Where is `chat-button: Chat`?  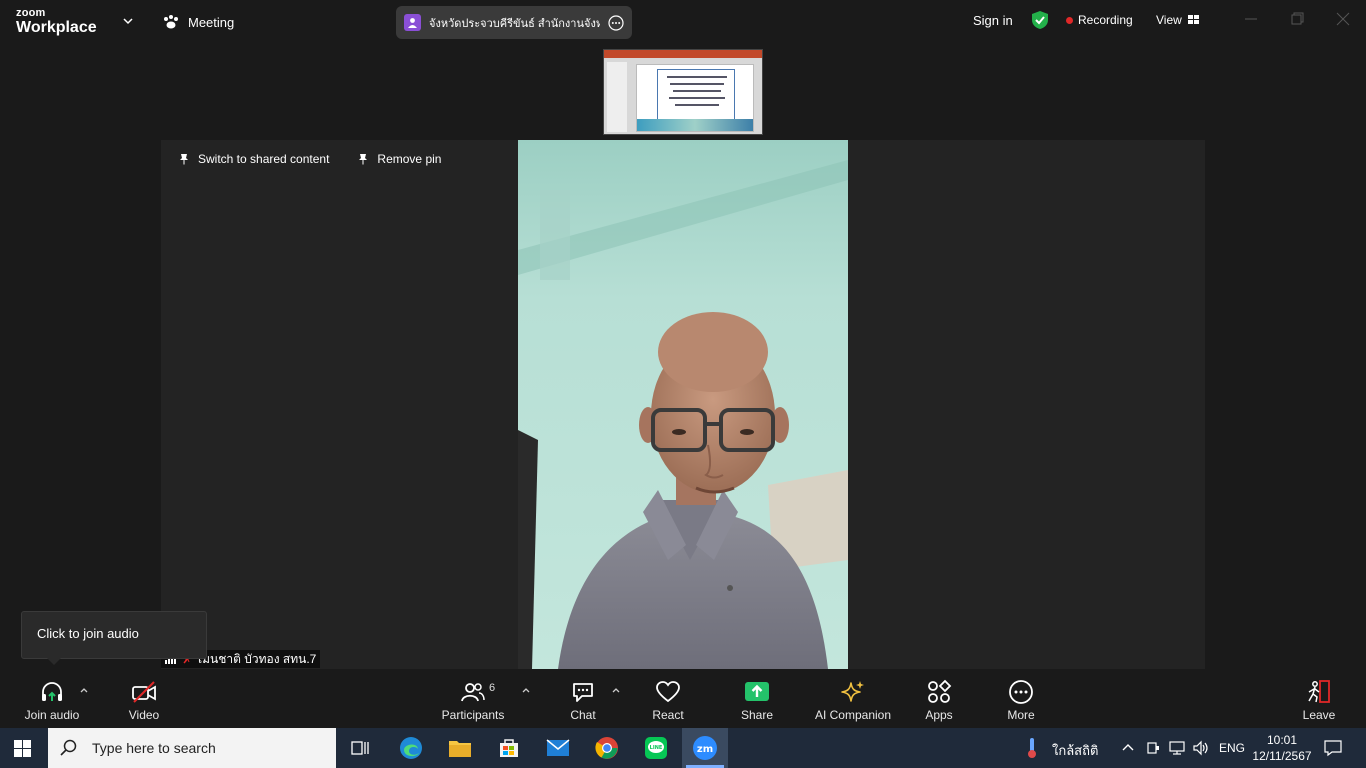 chat-button: Chat is located at coordinates (583, 698).